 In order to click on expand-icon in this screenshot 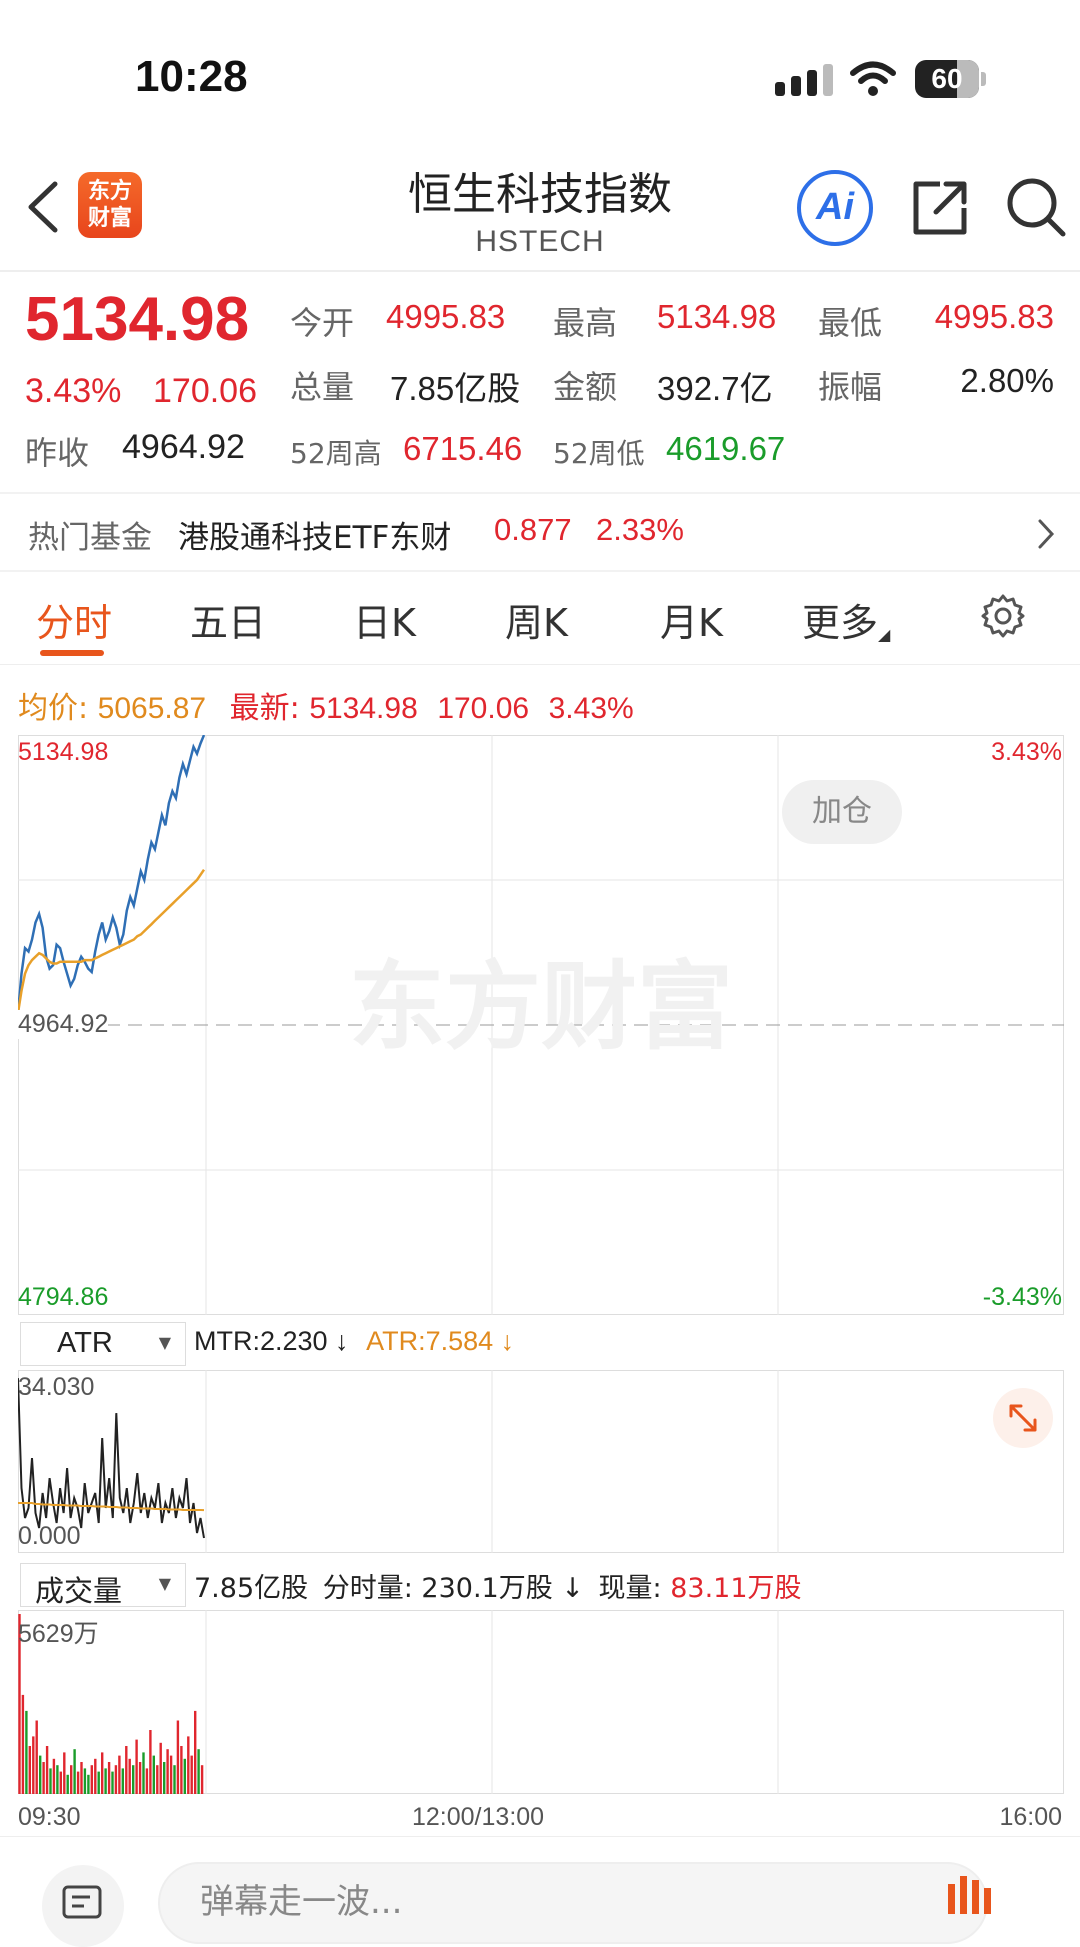, I will do `click(1023, 1418)`.